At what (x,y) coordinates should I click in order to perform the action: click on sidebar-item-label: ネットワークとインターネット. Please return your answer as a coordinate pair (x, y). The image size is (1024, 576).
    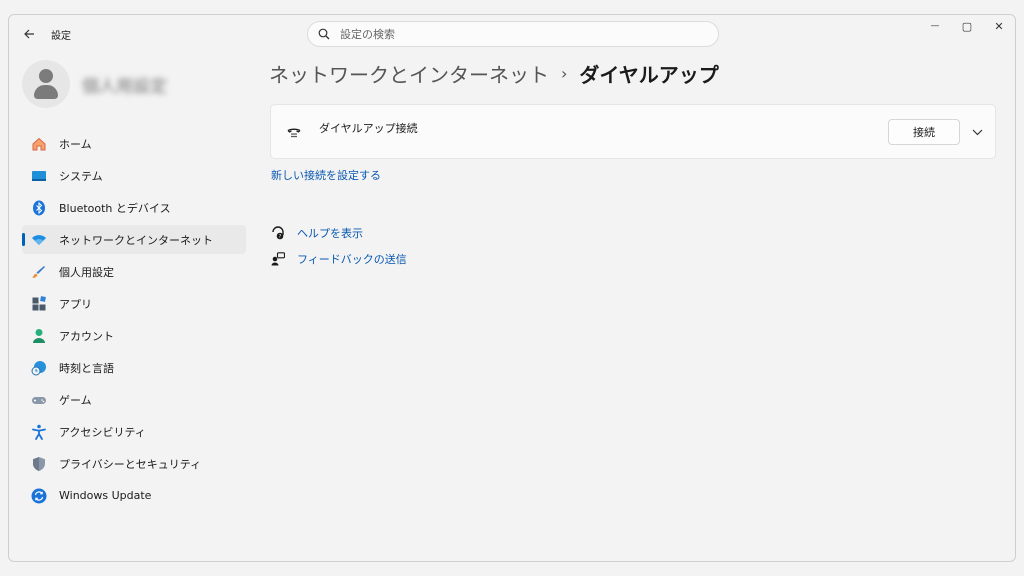
    Looking at the image, I should click on (136, 240).